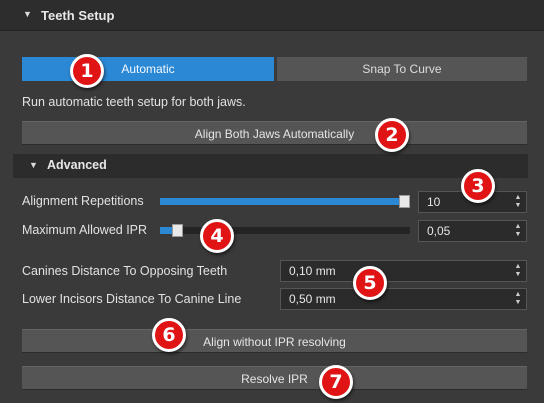 This screenshot has width=544, height=403. I want to click on automatic-mode-button: Automatic, so click(148, 69).